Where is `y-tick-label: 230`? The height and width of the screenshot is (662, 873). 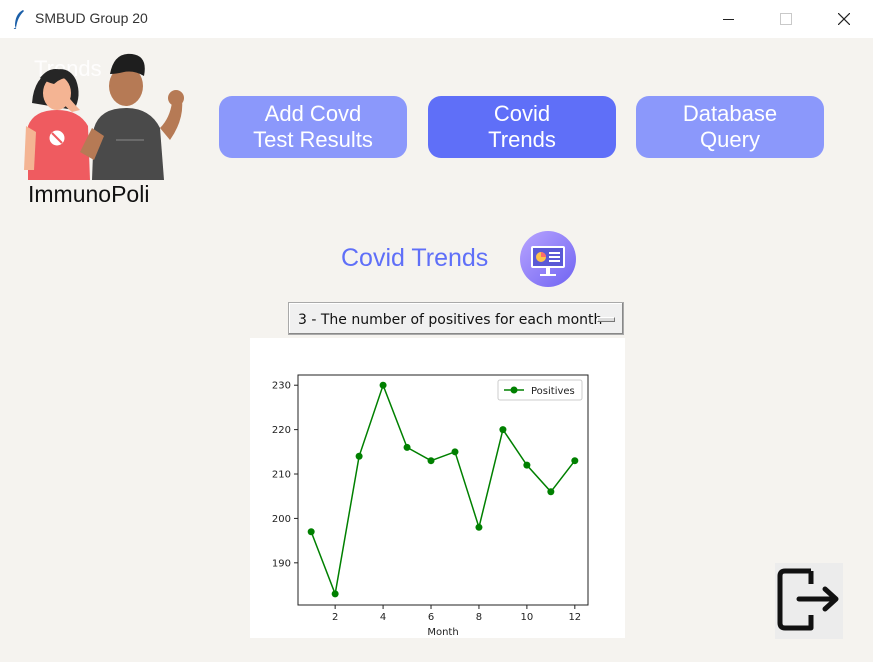
y-tick-label: 230 is located at coordinates (281, 386).